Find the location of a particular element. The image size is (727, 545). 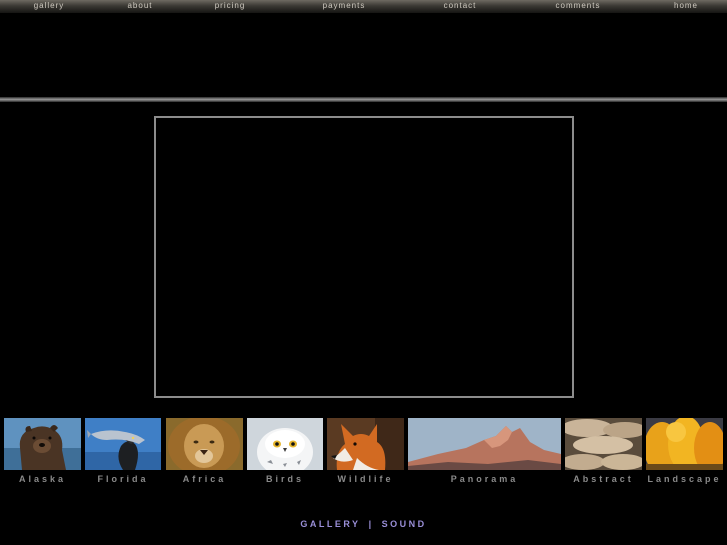

nav-gallery: gallery is located at coordinates (49, 5).